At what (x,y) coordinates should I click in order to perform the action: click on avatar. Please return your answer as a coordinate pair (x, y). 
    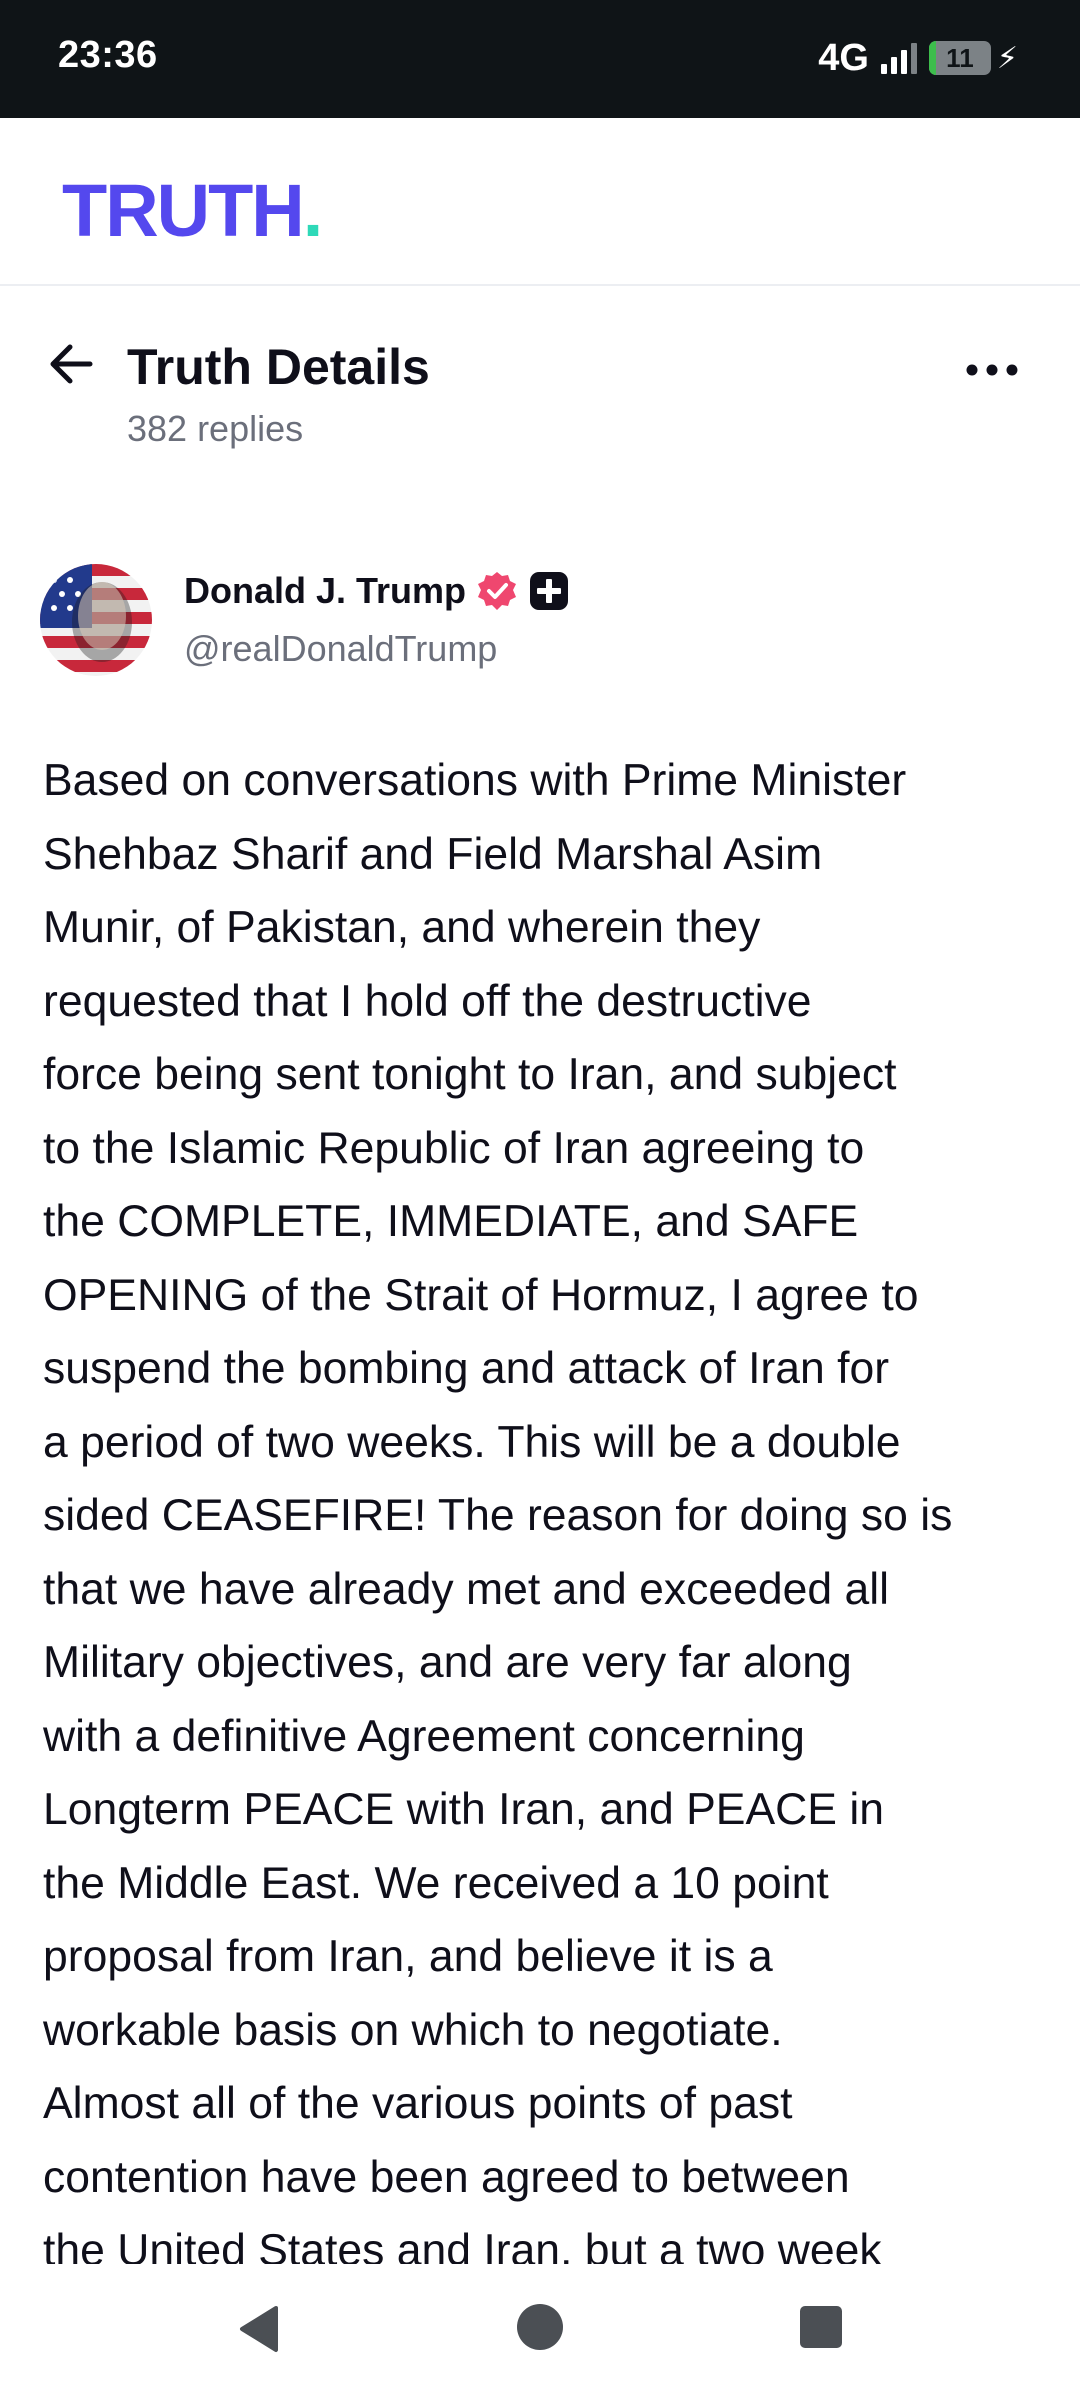
    Looking at the image, I should click on (96, 620).